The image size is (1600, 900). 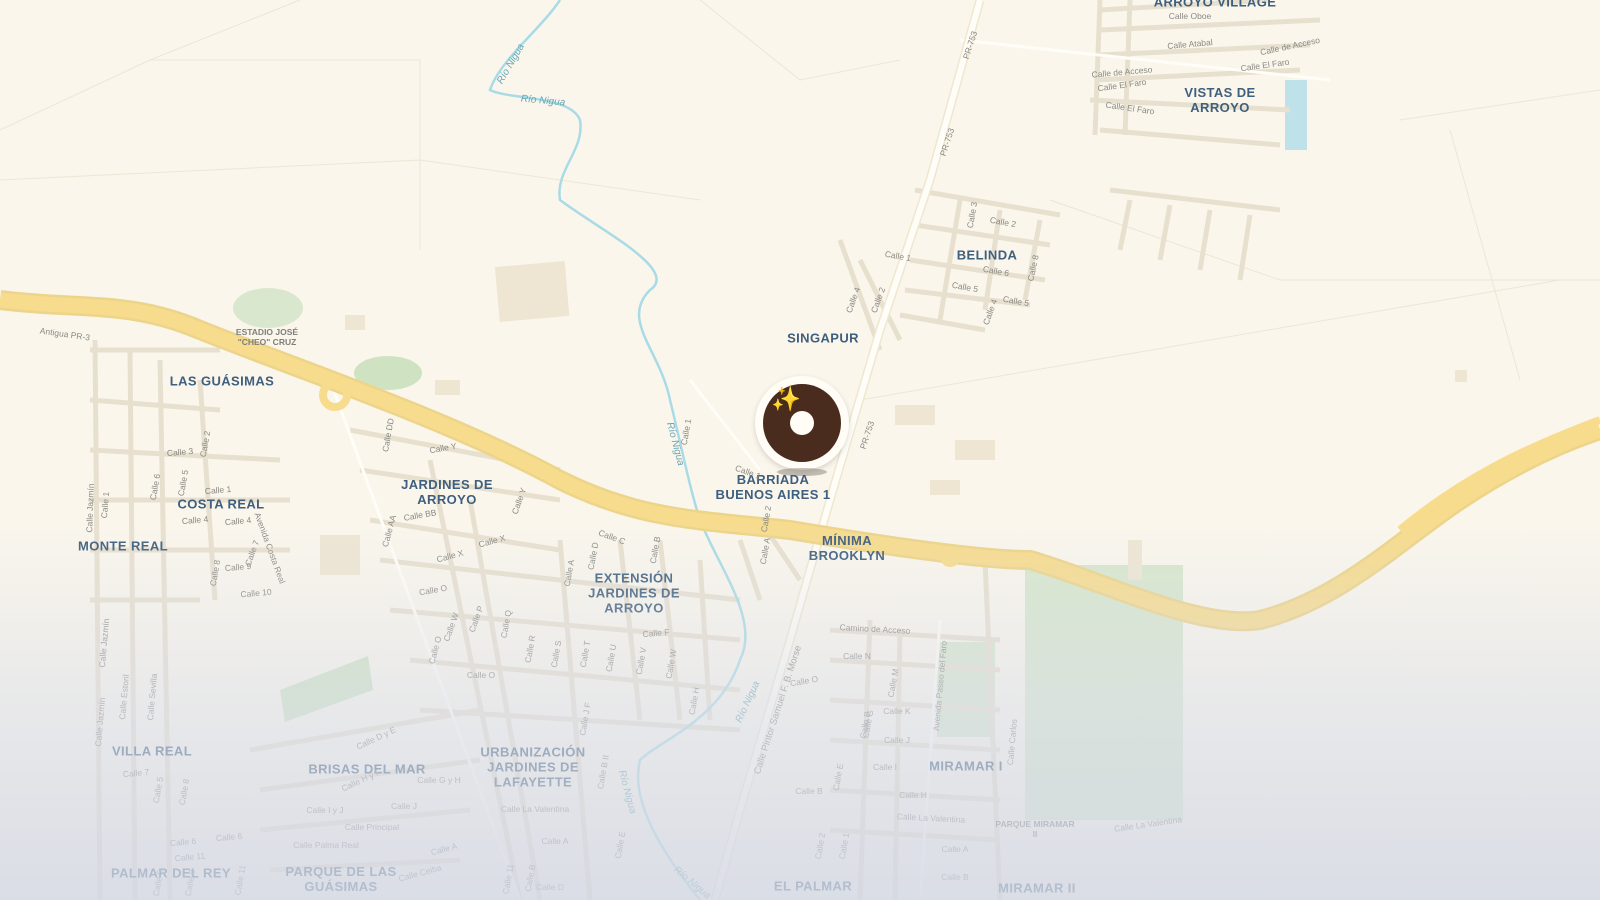 What do you see at coordinates (372, 827) in the screenshot?
I see `street-label: Calle Principal` at bounding box center [372, 827].